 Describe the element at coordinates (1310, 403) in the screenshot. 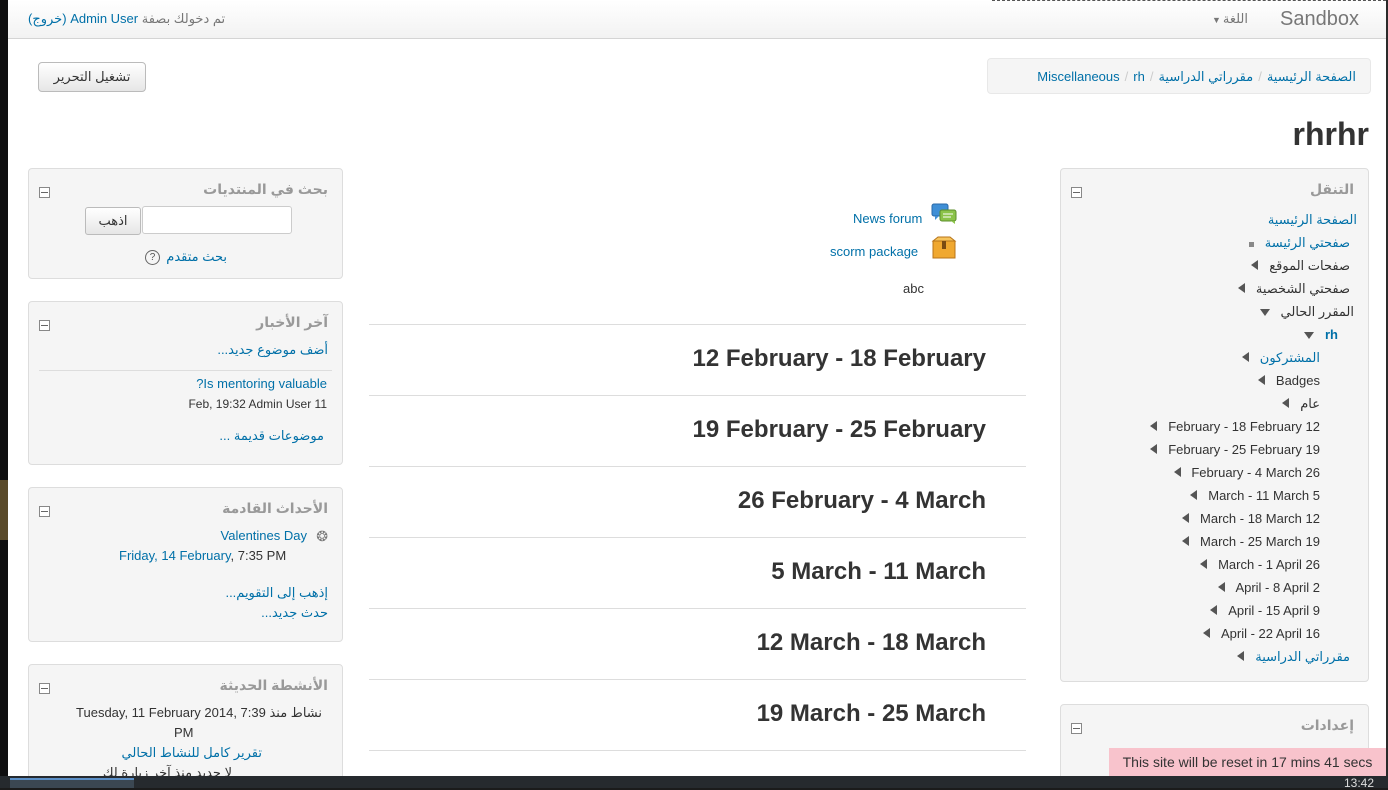

I see `nav-item-label: عام` at that location.